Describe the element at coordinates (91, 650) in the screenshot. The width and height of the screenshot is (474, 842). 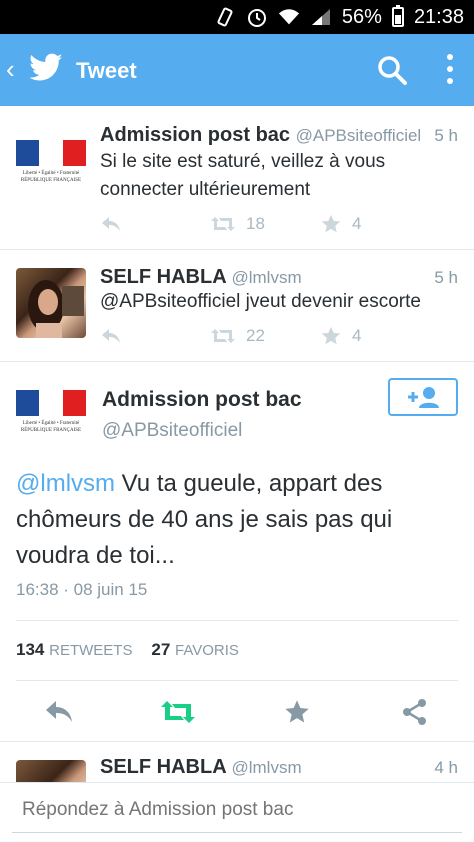
I see `retweets-label: RETWEETS` at that location.